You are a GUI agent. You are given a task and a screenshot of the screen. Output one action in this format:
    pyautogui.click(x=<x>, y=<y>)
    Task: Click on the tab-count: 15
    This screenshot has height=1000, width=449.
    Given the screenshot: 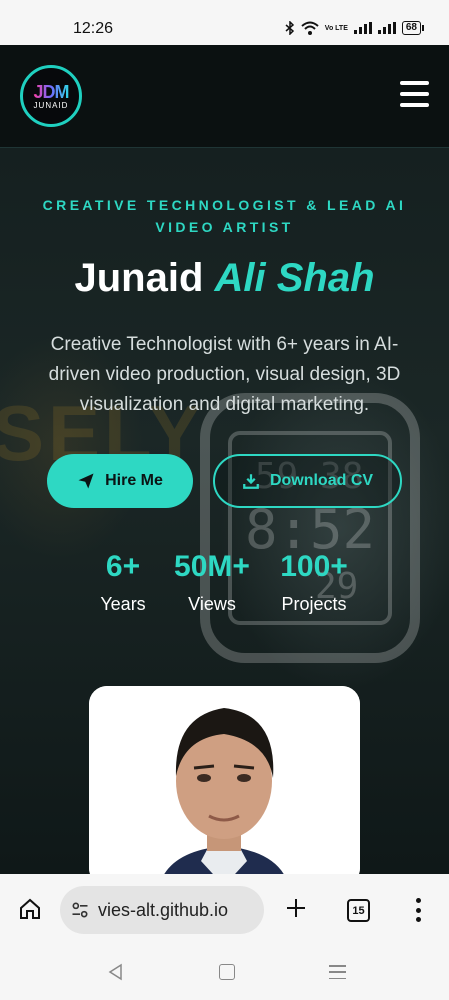 What is the action you would take?
    pyautogui.click(x=358, y=910)
    